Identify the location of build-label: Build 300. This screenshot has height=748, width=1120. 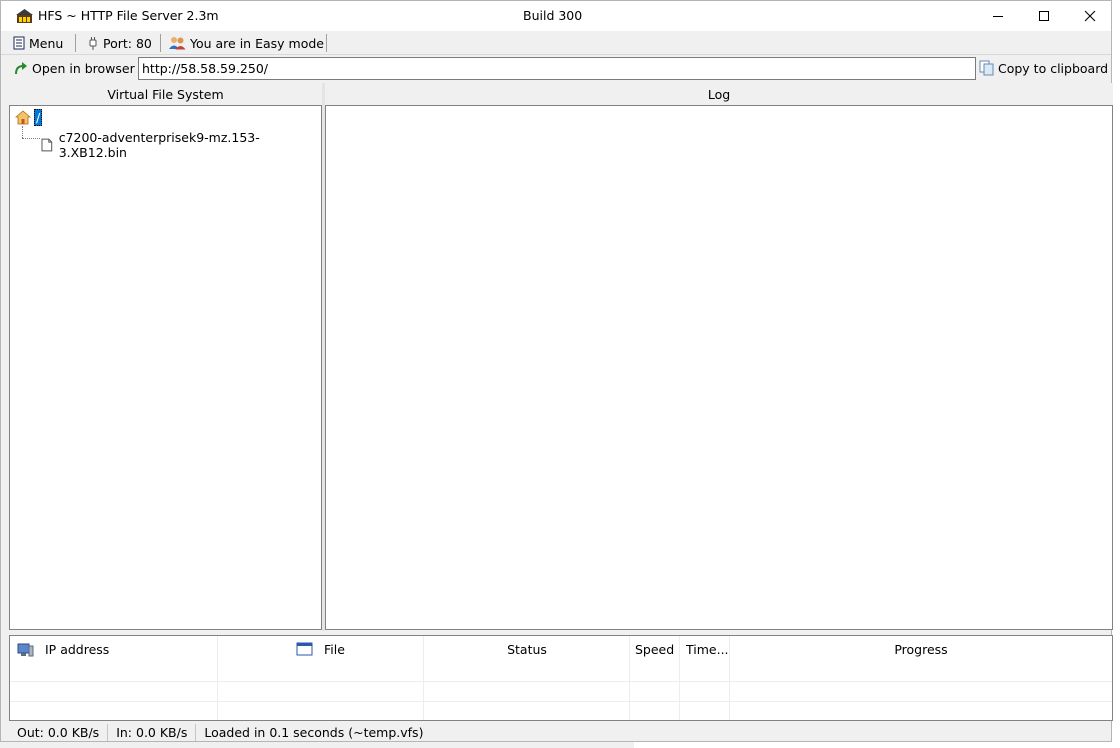
(553, 15).